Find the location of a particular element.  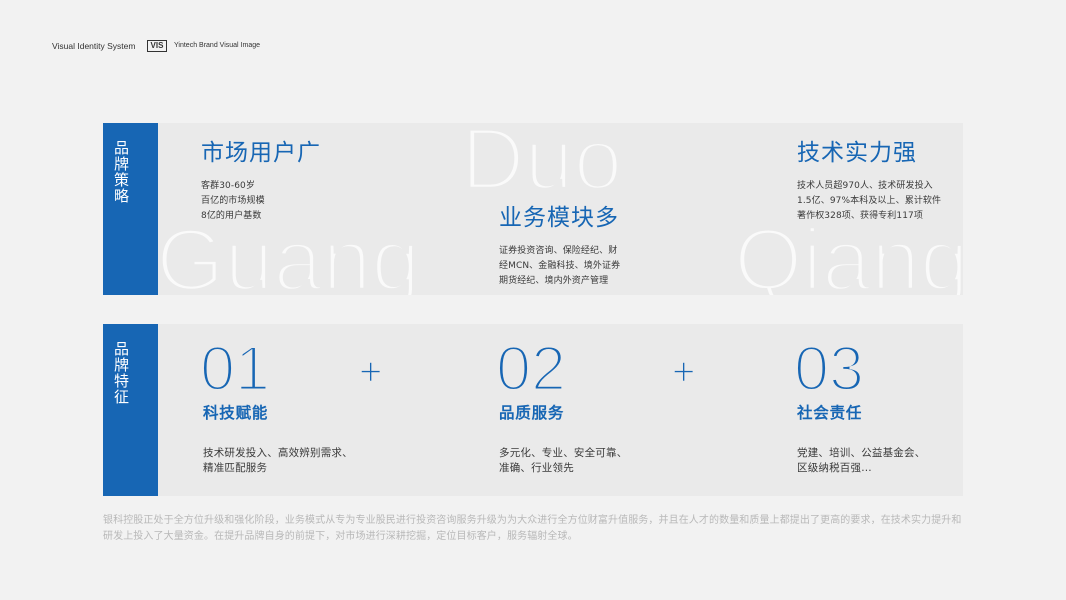

vis-badge: VIS is located at coordinates (157, 46).